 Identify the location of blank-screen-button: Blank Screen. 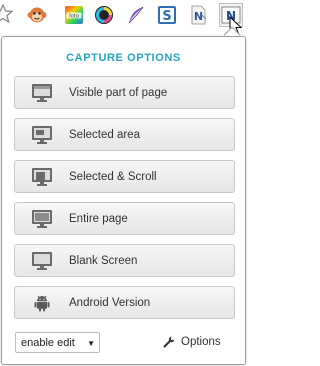
(124, 260).